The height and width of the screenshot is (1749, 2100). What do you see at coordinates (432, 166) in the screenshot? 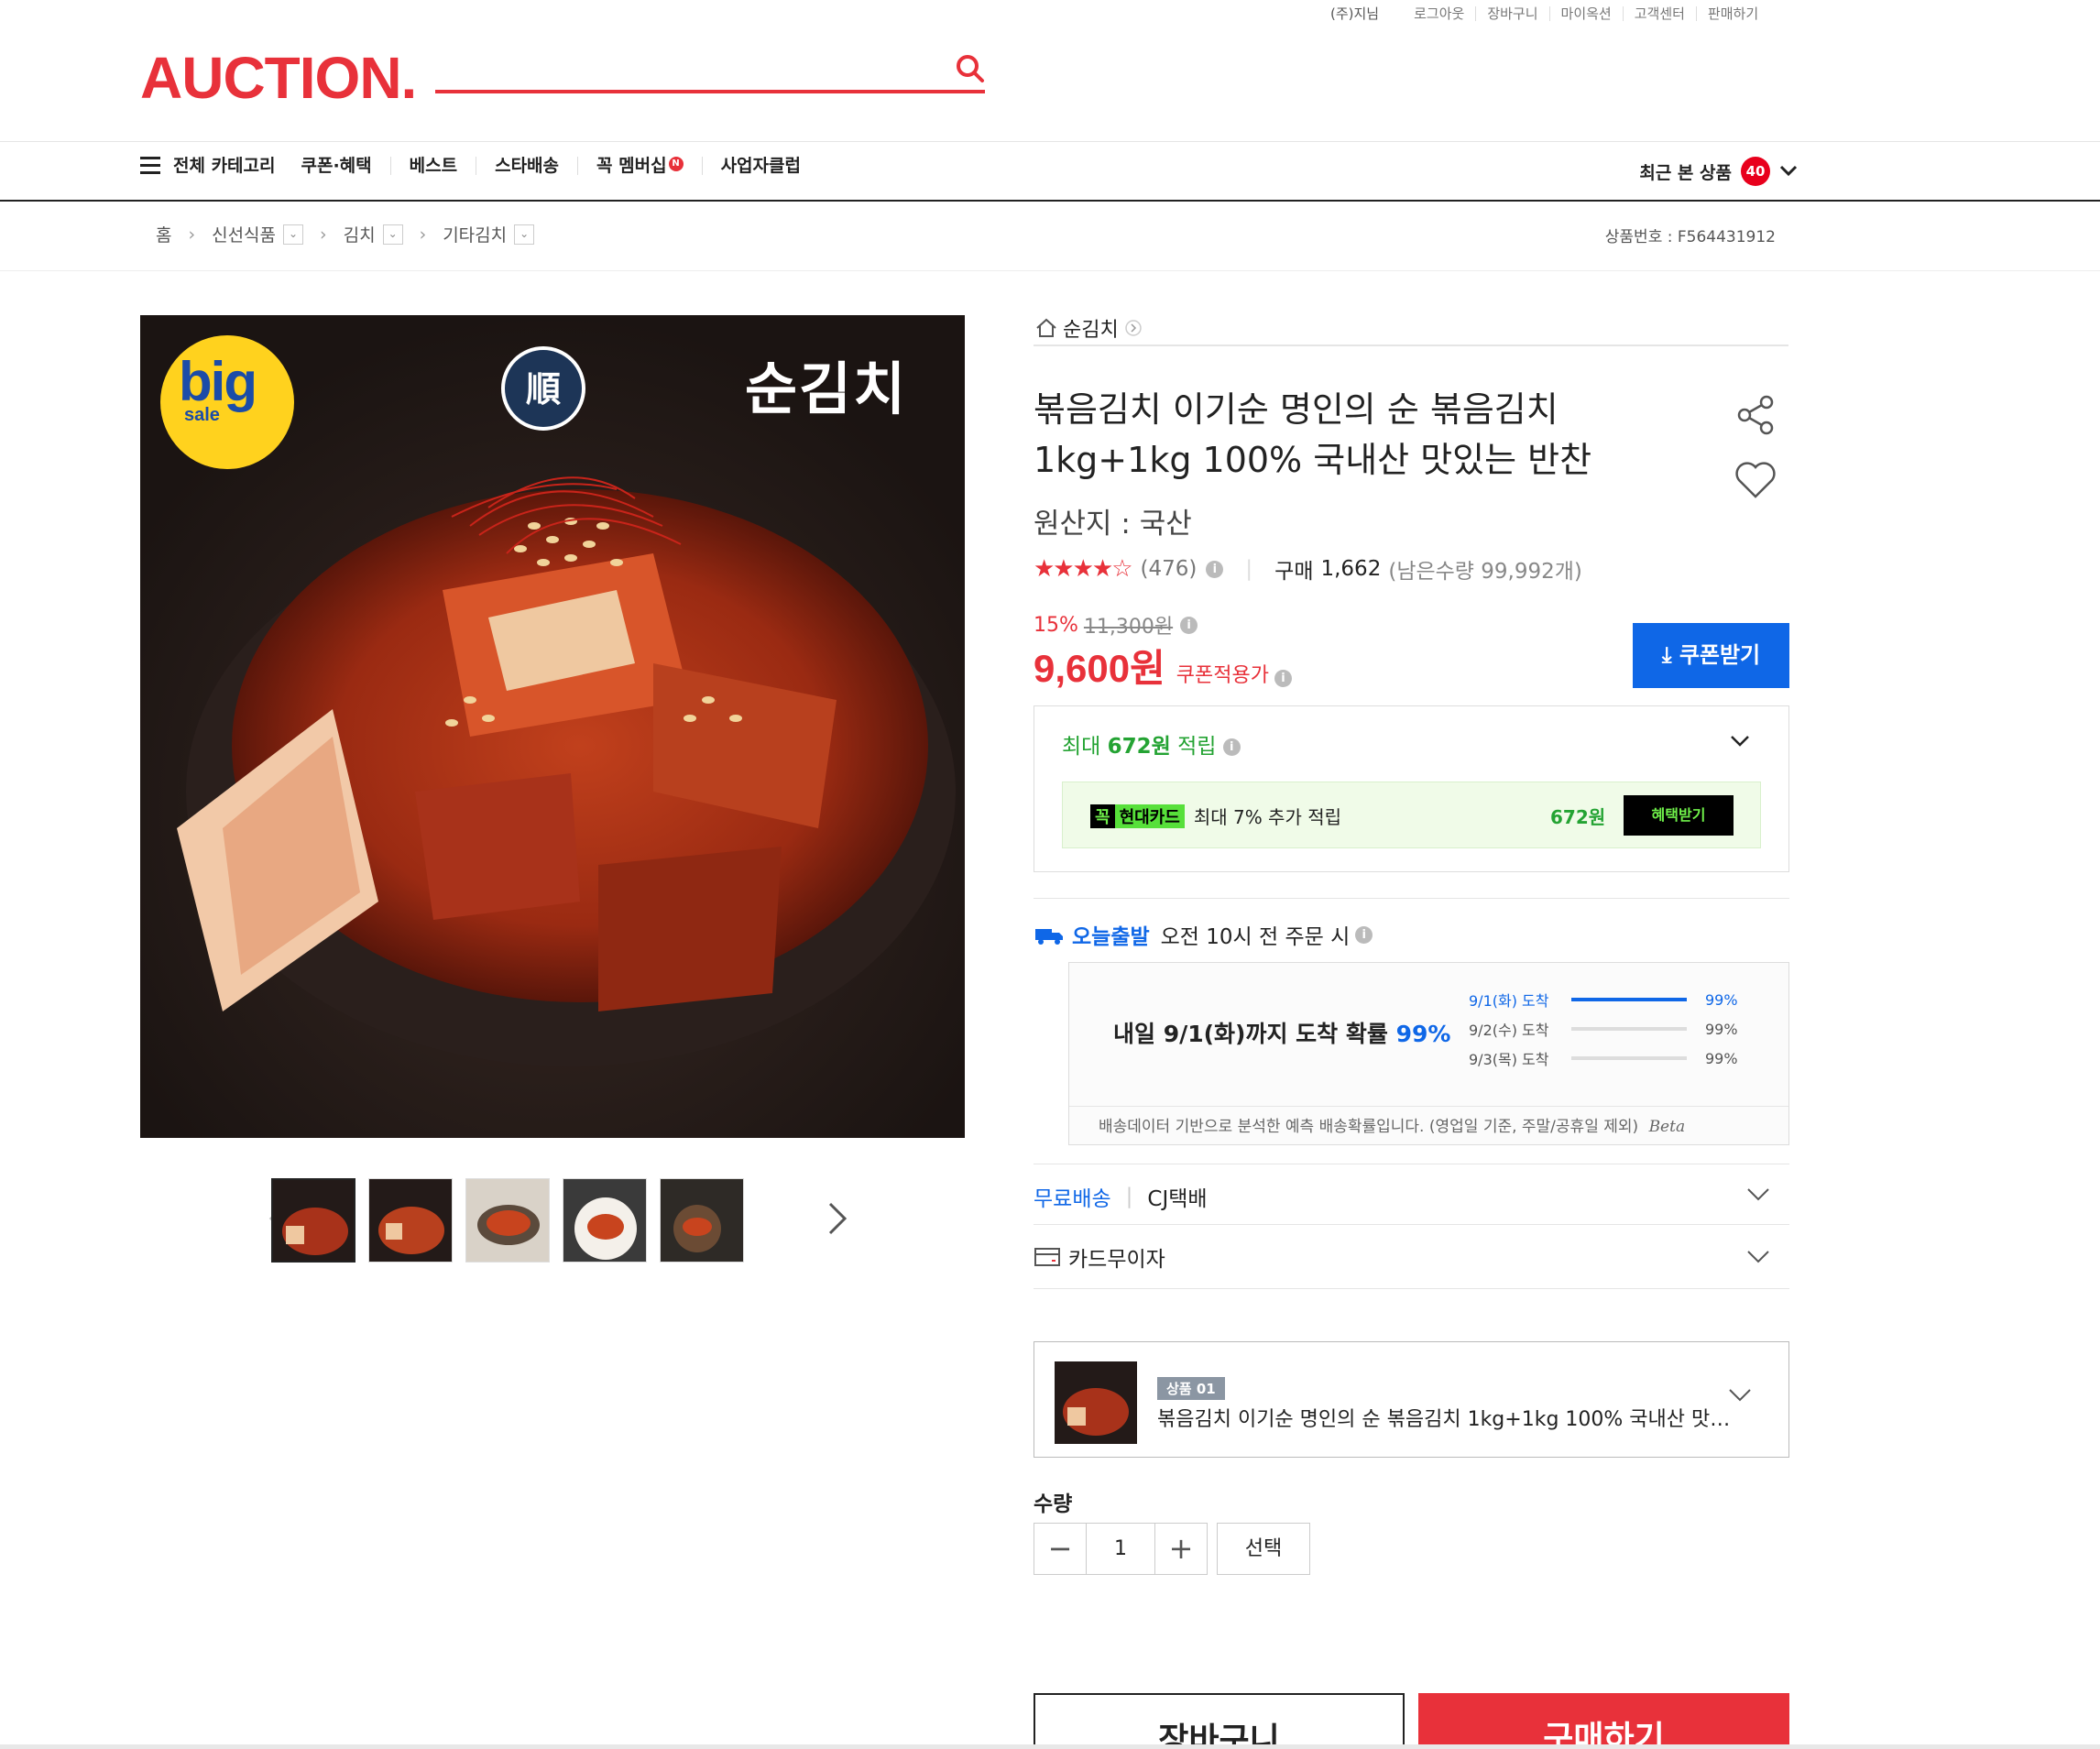
I see `nav-best: 베스트` at bounding box center [432, 166].